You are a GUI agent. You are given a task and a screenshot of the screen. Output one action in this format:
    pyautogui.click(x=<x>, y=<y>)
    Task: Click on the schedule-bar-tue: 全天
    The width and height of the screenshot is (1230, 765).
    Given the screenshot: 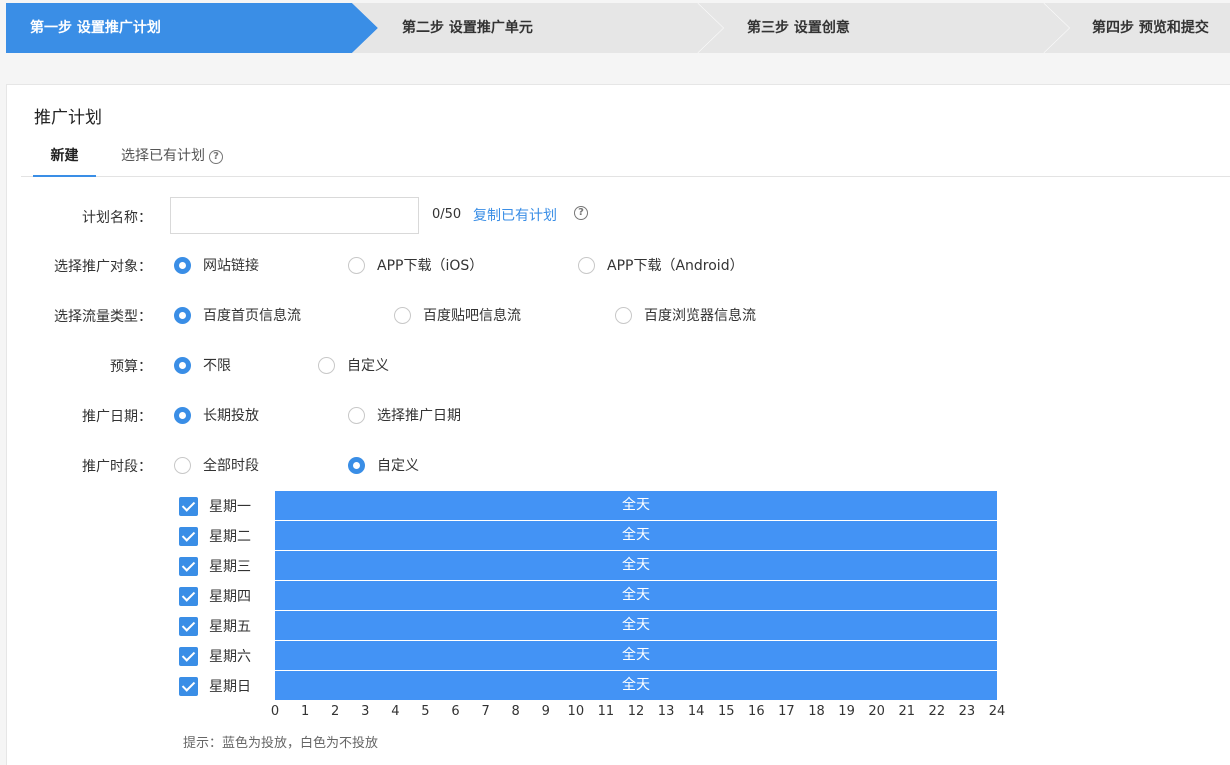 What is the action you would take?
    pyautogui.click(x=636, y=535)
    